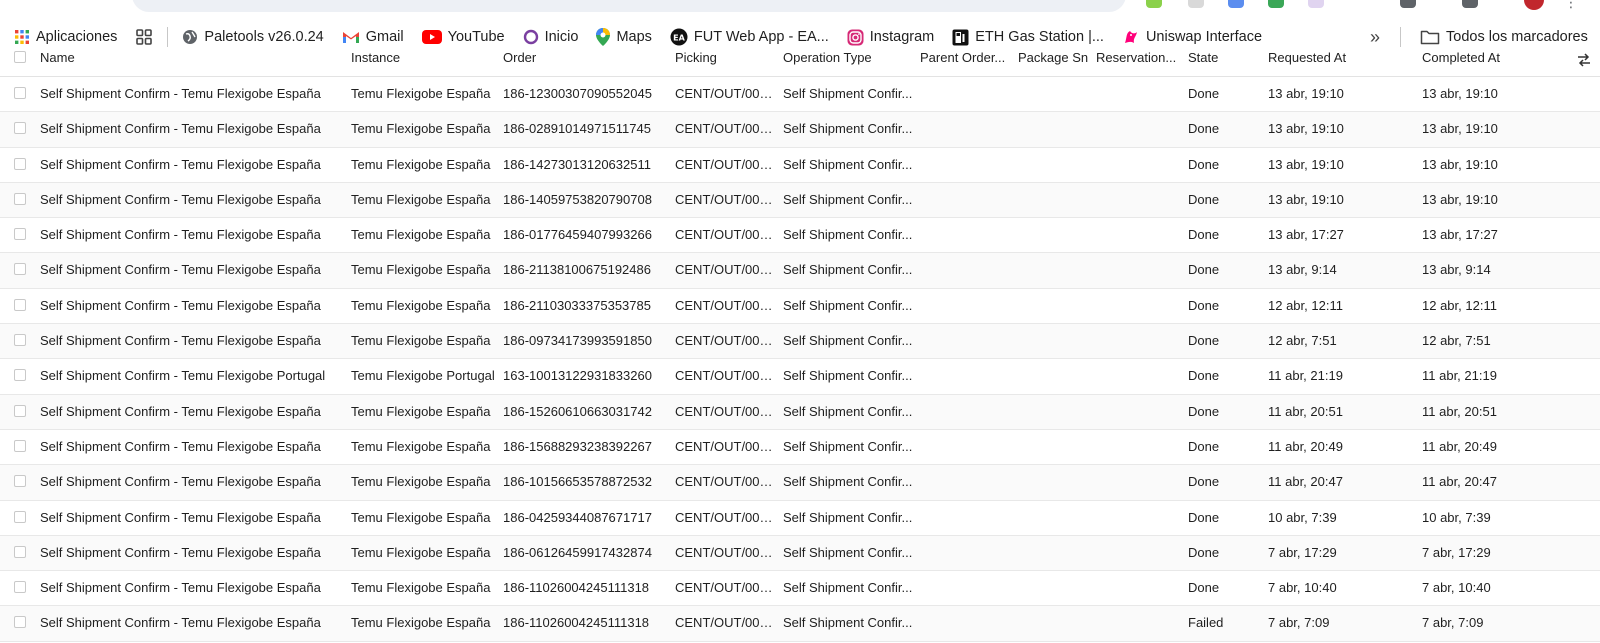  I want to click on column-header-completed-at: Completed At, so click(1492, 57).